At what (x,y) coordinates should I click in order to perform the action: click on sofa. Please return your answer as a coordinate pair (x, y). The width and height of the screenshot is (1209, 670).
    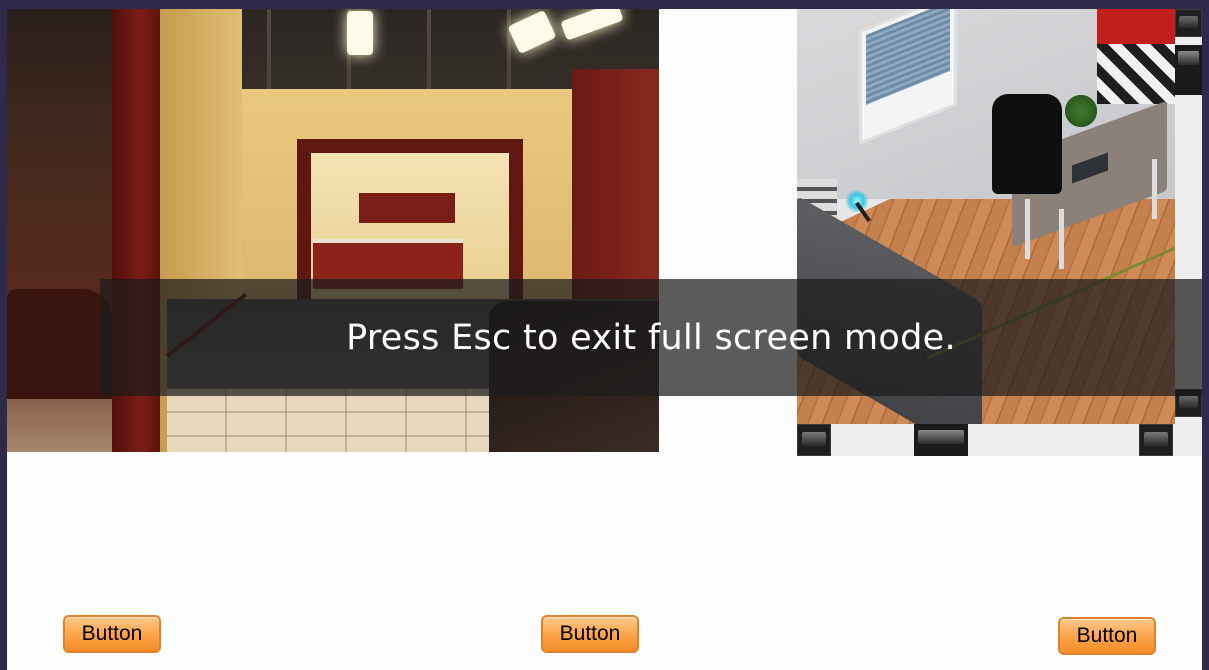
    Looking at the image, I should click on (59, 344).